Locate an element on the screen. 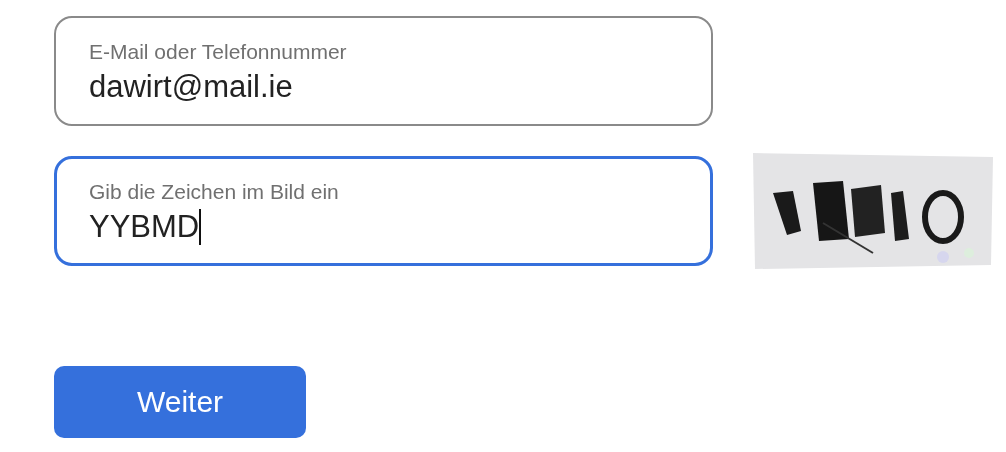 The height and width of the screenshot is (452, 1006). field-value: dawirt@mail.ie is located at coordinates (191, 87).